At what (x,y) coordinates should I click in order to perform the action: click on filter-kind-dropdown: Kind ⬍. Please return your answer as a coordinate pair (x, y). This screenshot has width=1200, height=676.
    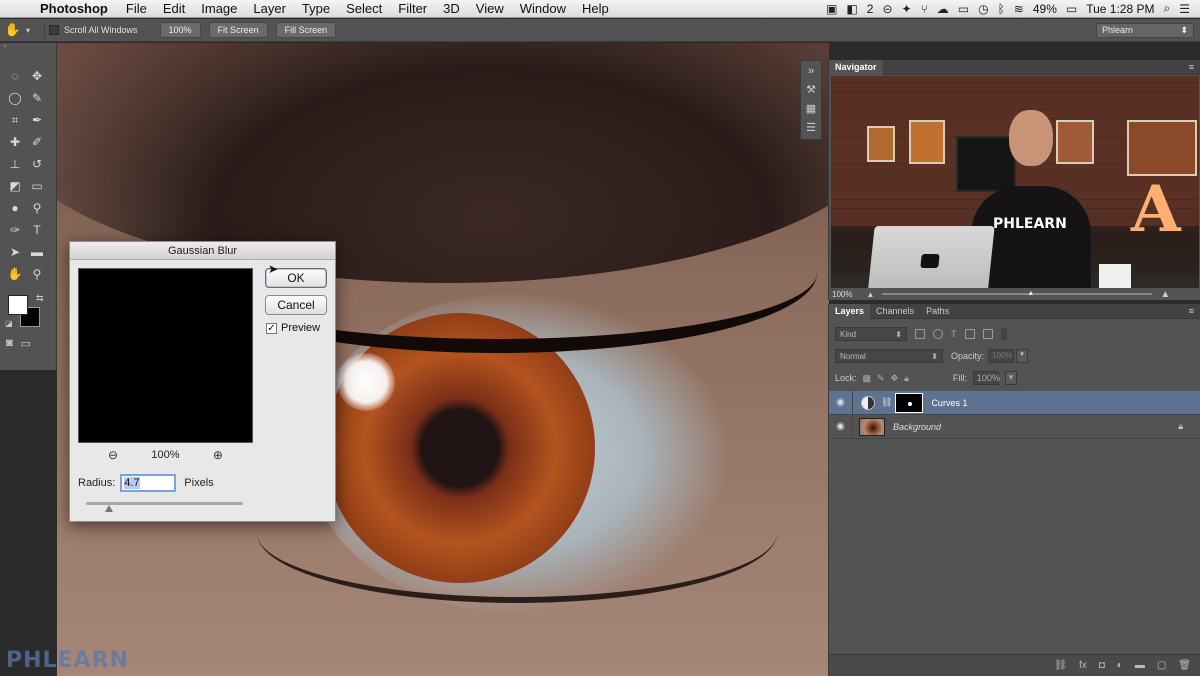
    Looking at the image, I should click on (871, 334).